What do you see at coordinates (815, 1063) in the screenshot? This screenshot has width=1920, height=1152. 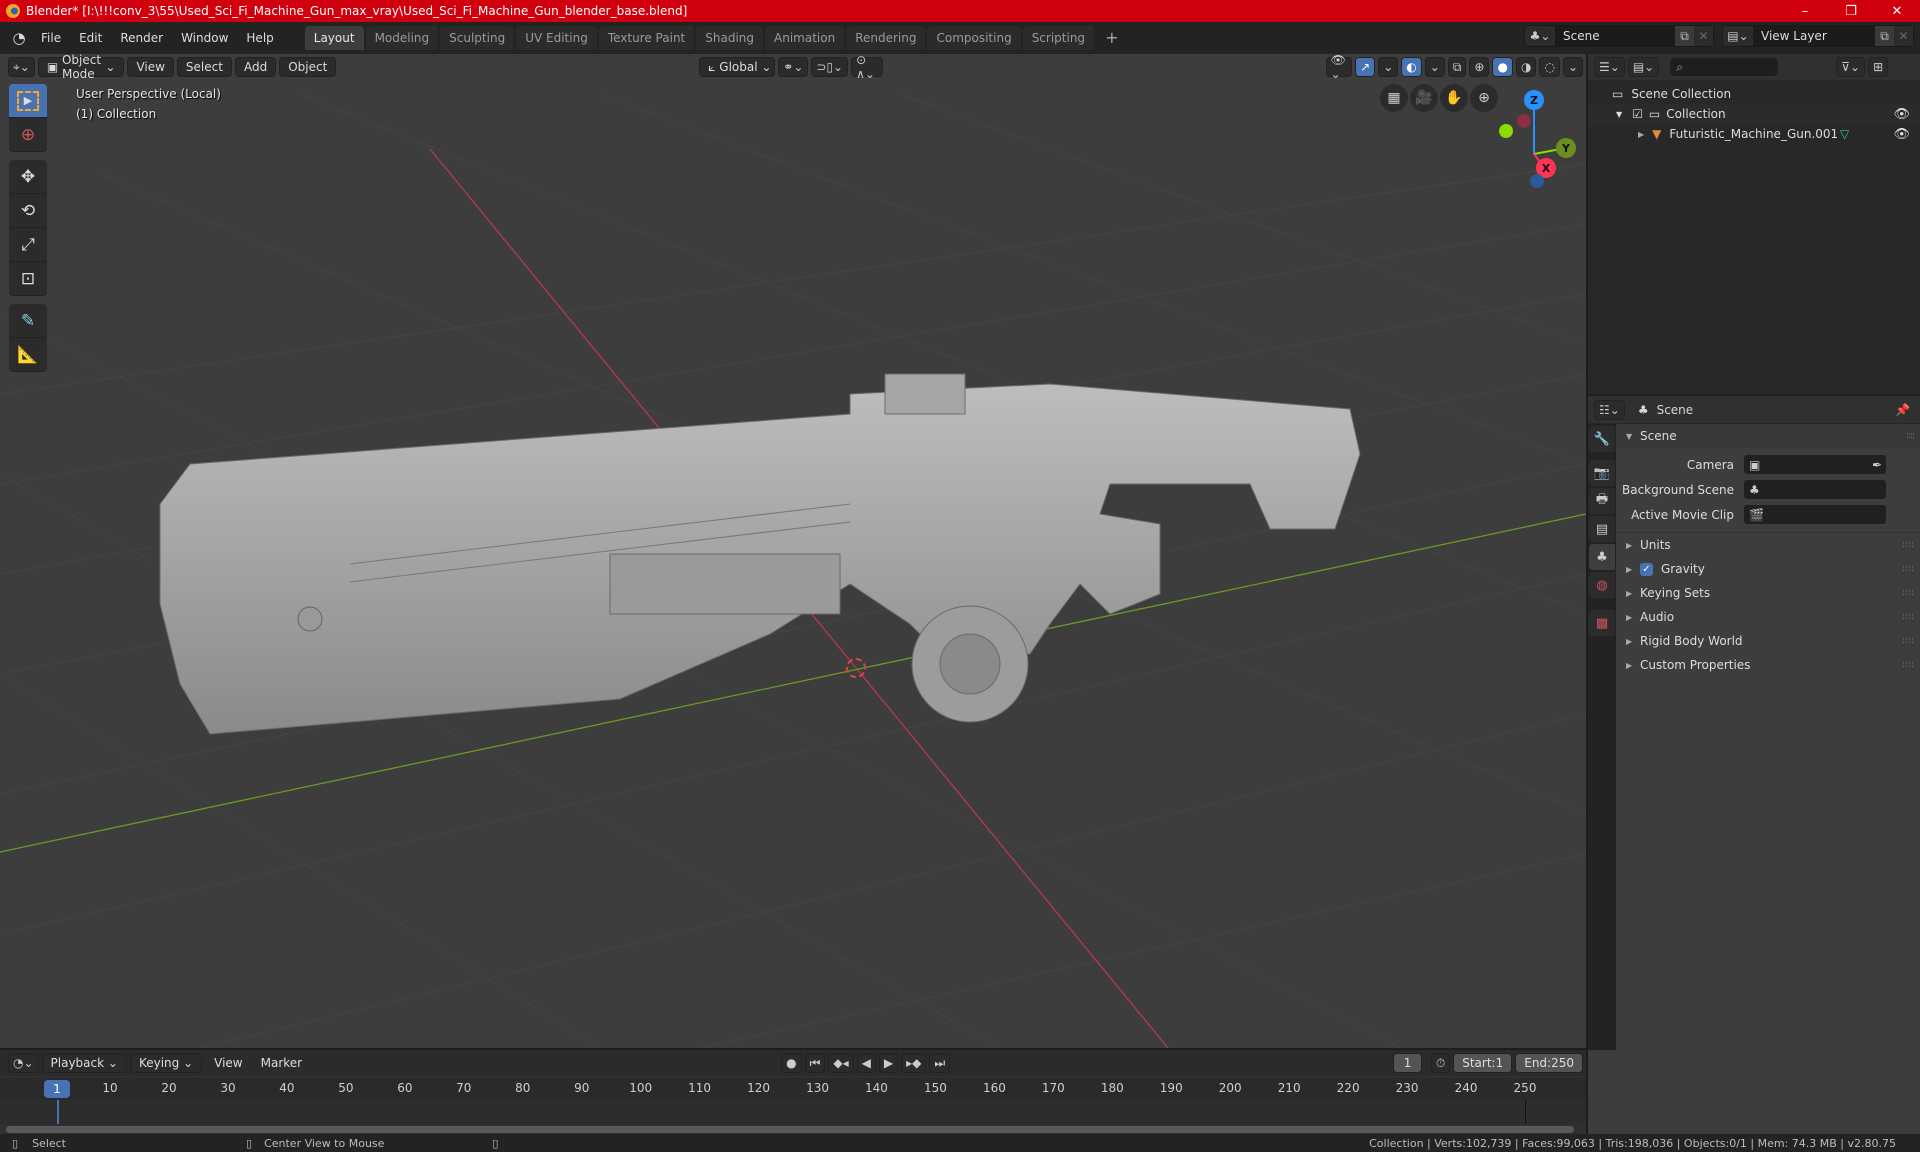 I see `jump-start-button: ⏮` at bounding box center [815, 1063].